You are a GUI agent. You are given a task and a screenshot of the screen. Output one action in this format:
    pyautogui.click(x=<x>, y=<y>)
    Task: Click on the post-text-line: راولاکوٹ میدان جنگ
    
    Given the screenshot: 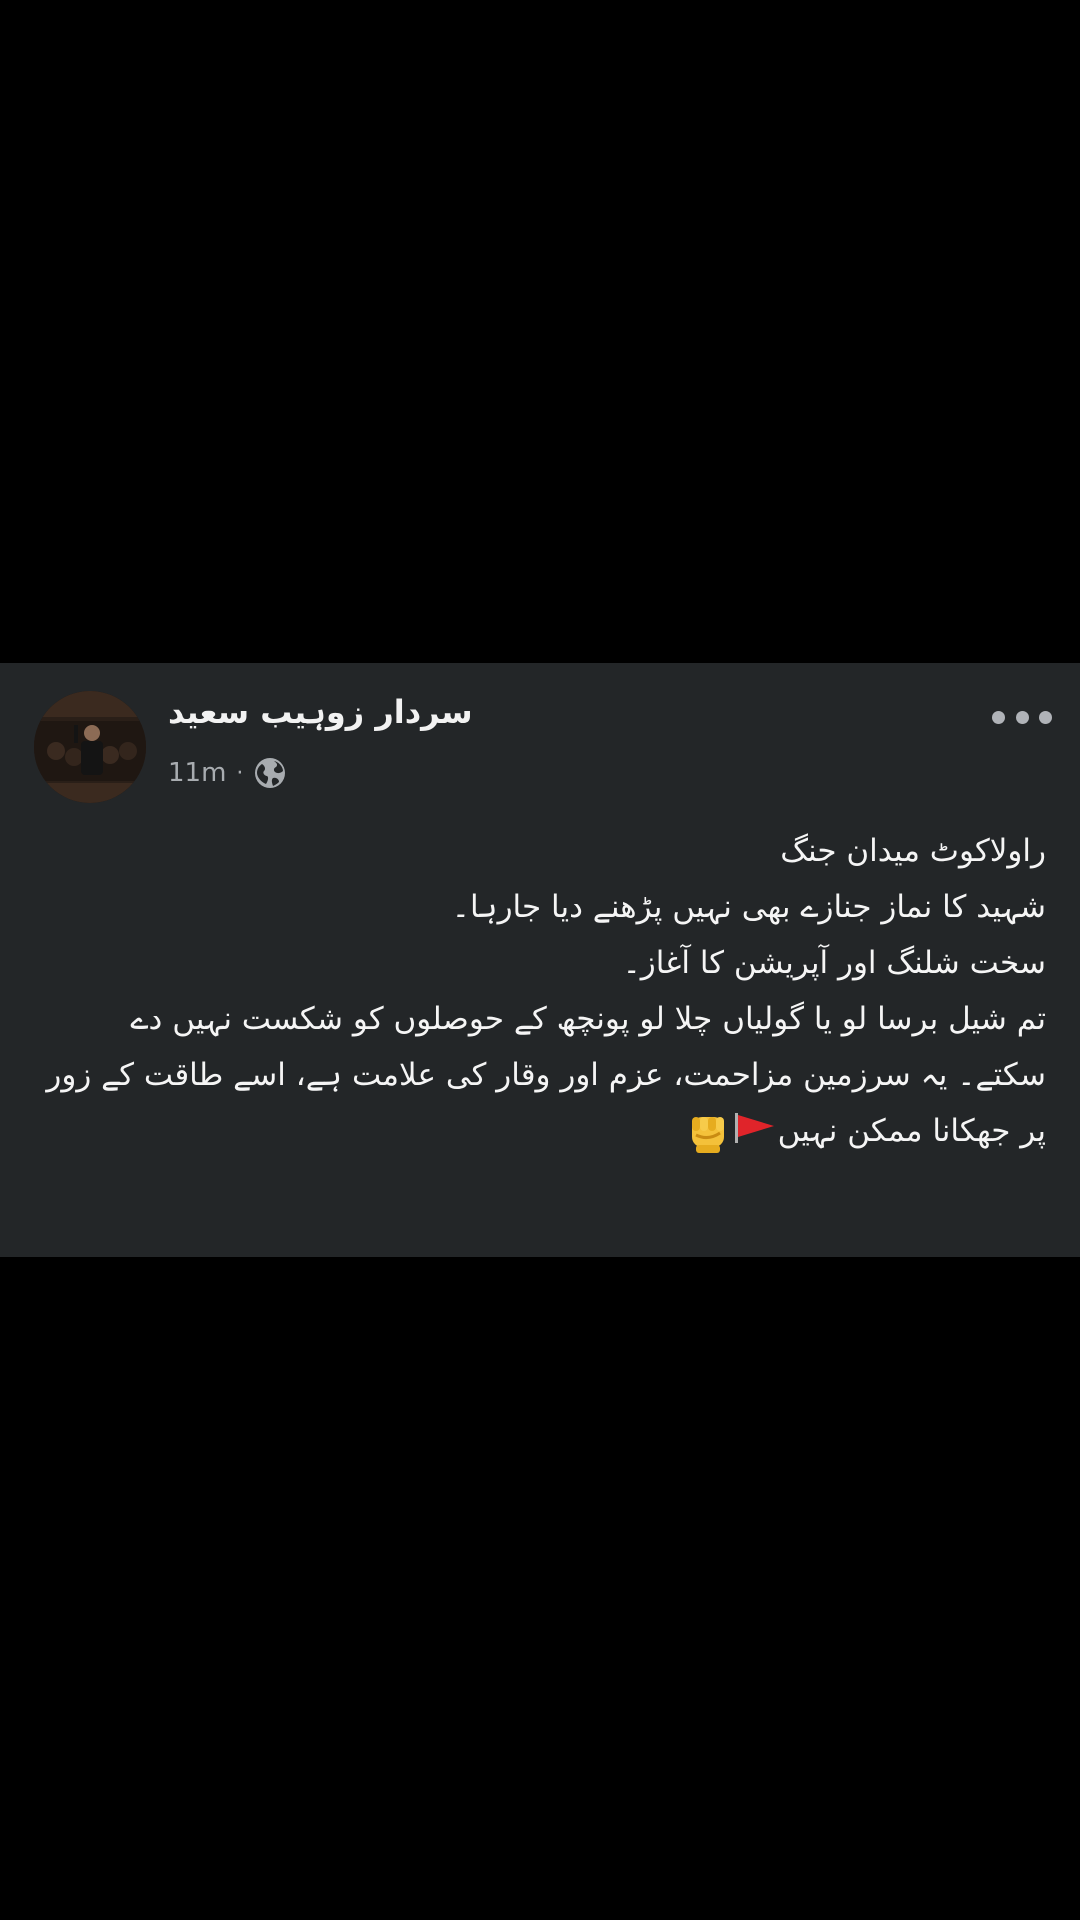 What is the action you would take?
    pyautogui.click(x=913, y=851)
    